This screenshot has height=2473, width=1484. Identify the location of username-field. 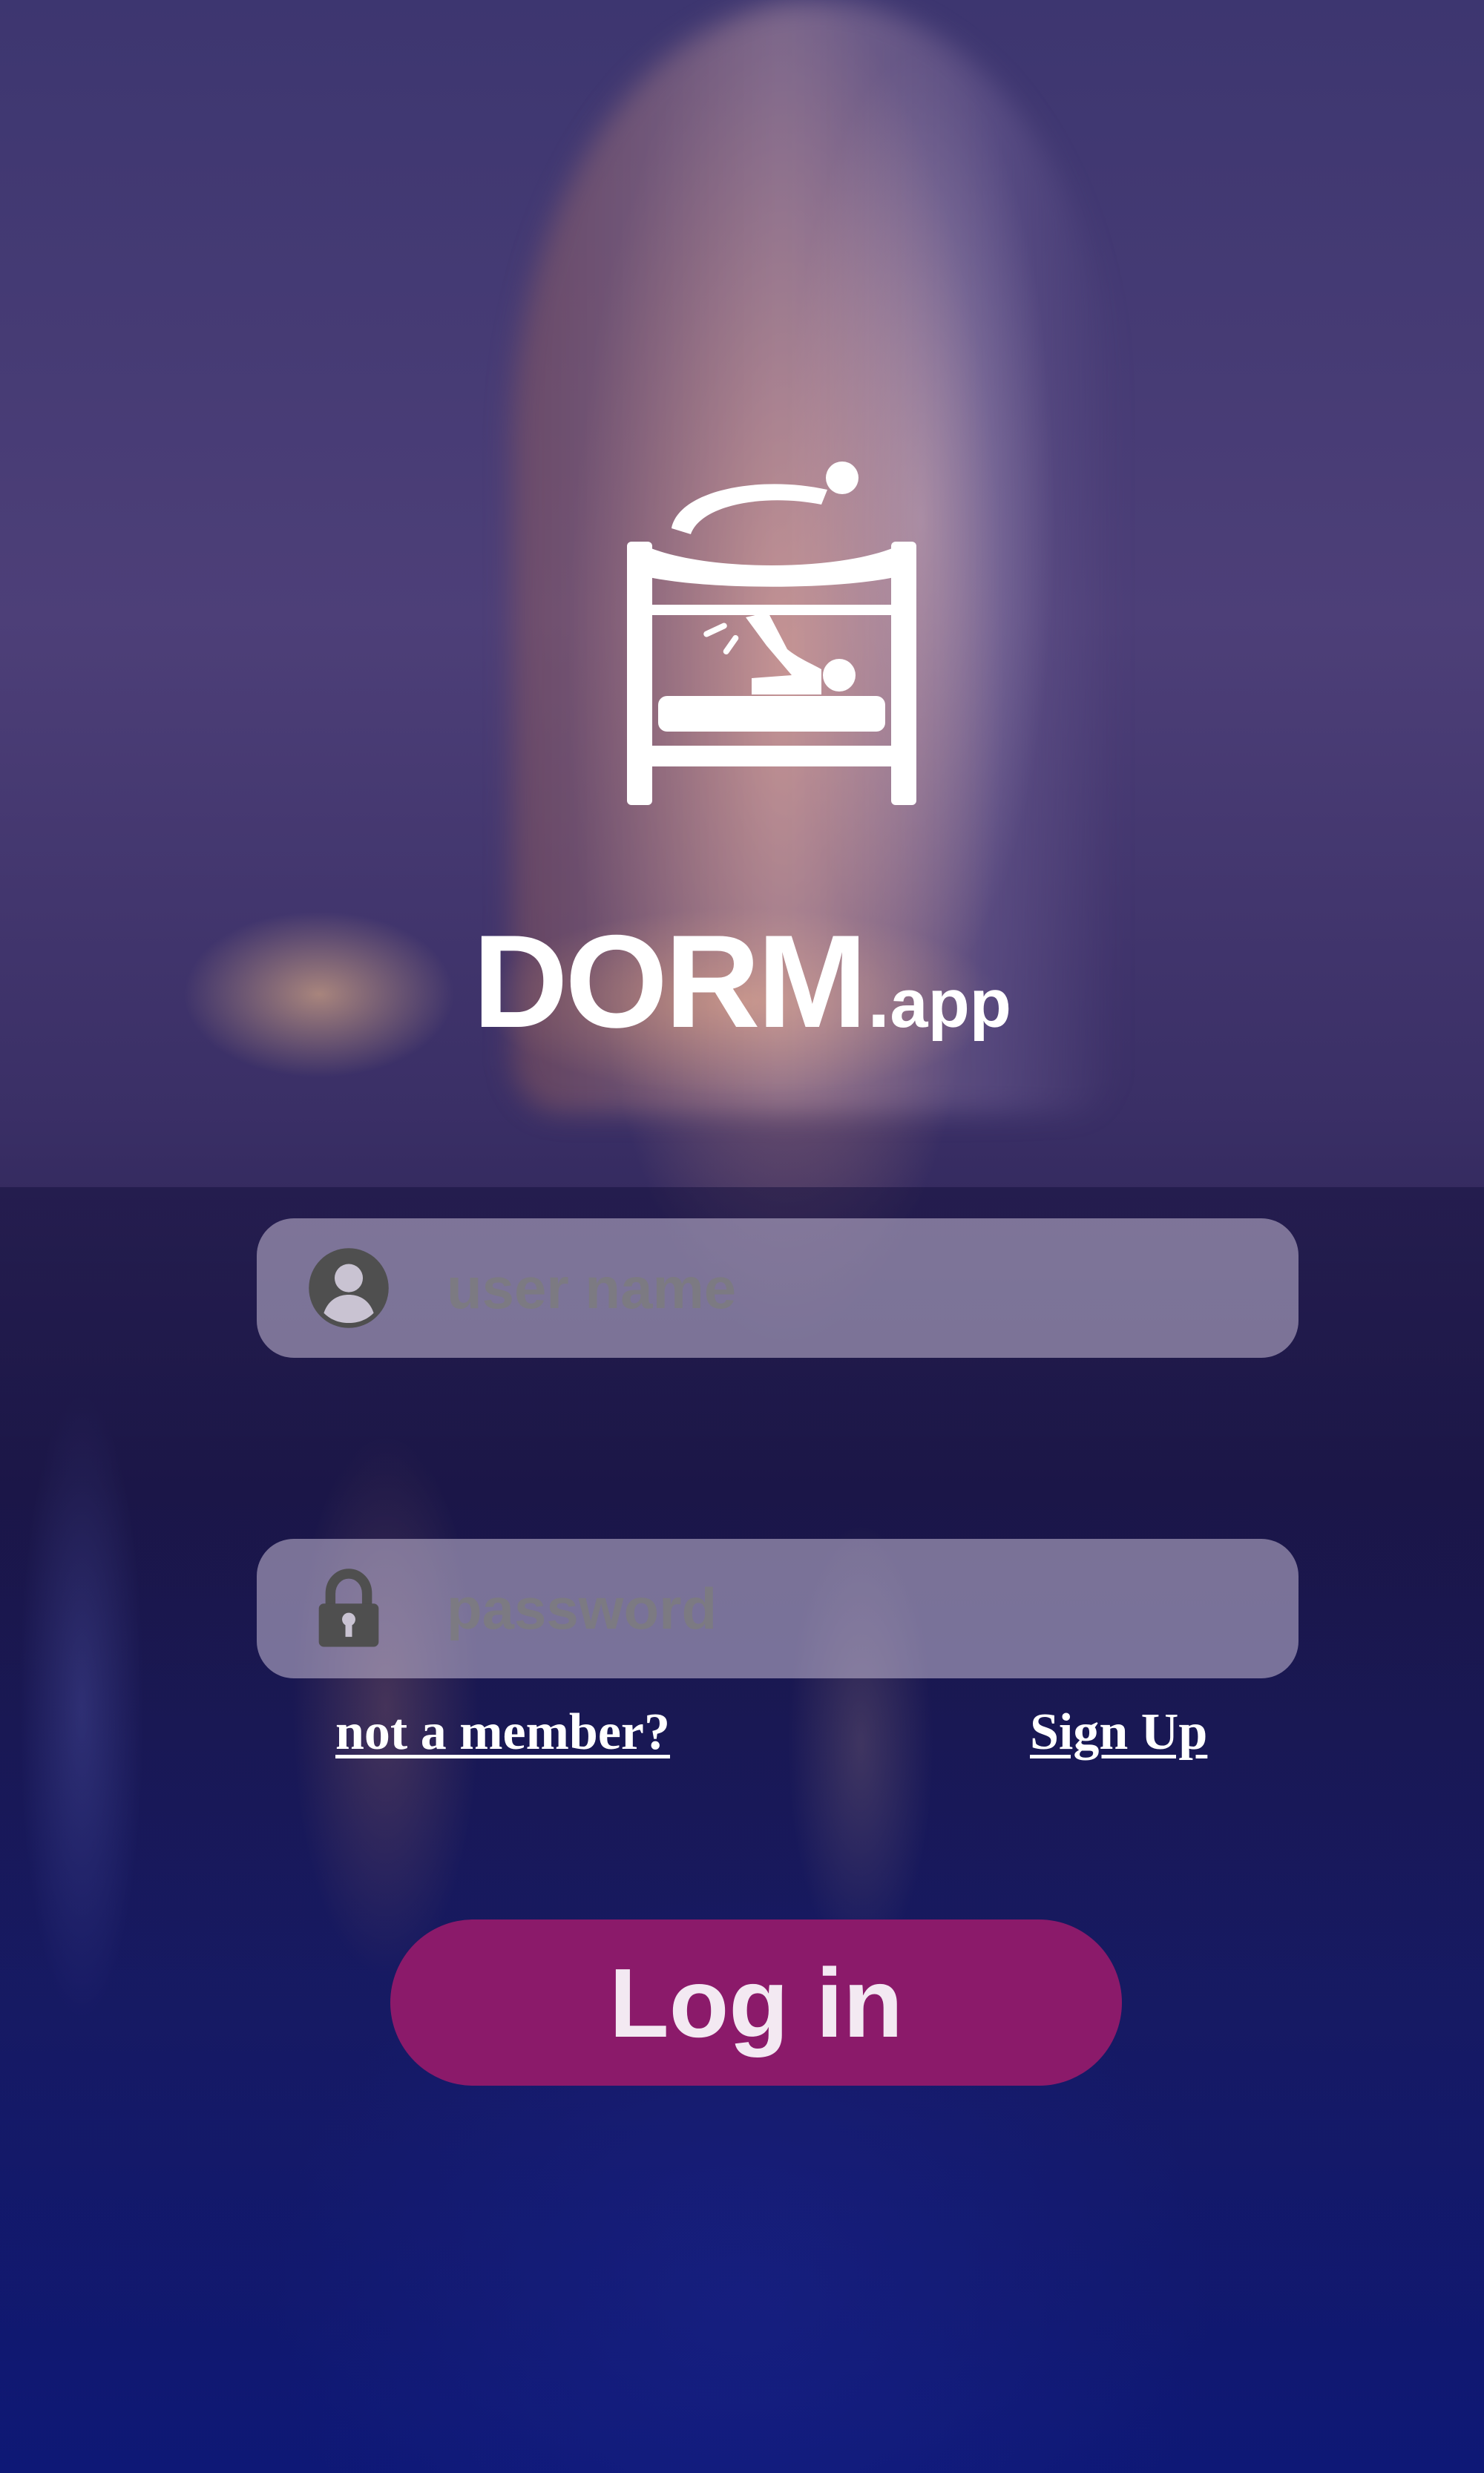
(777, 1288).